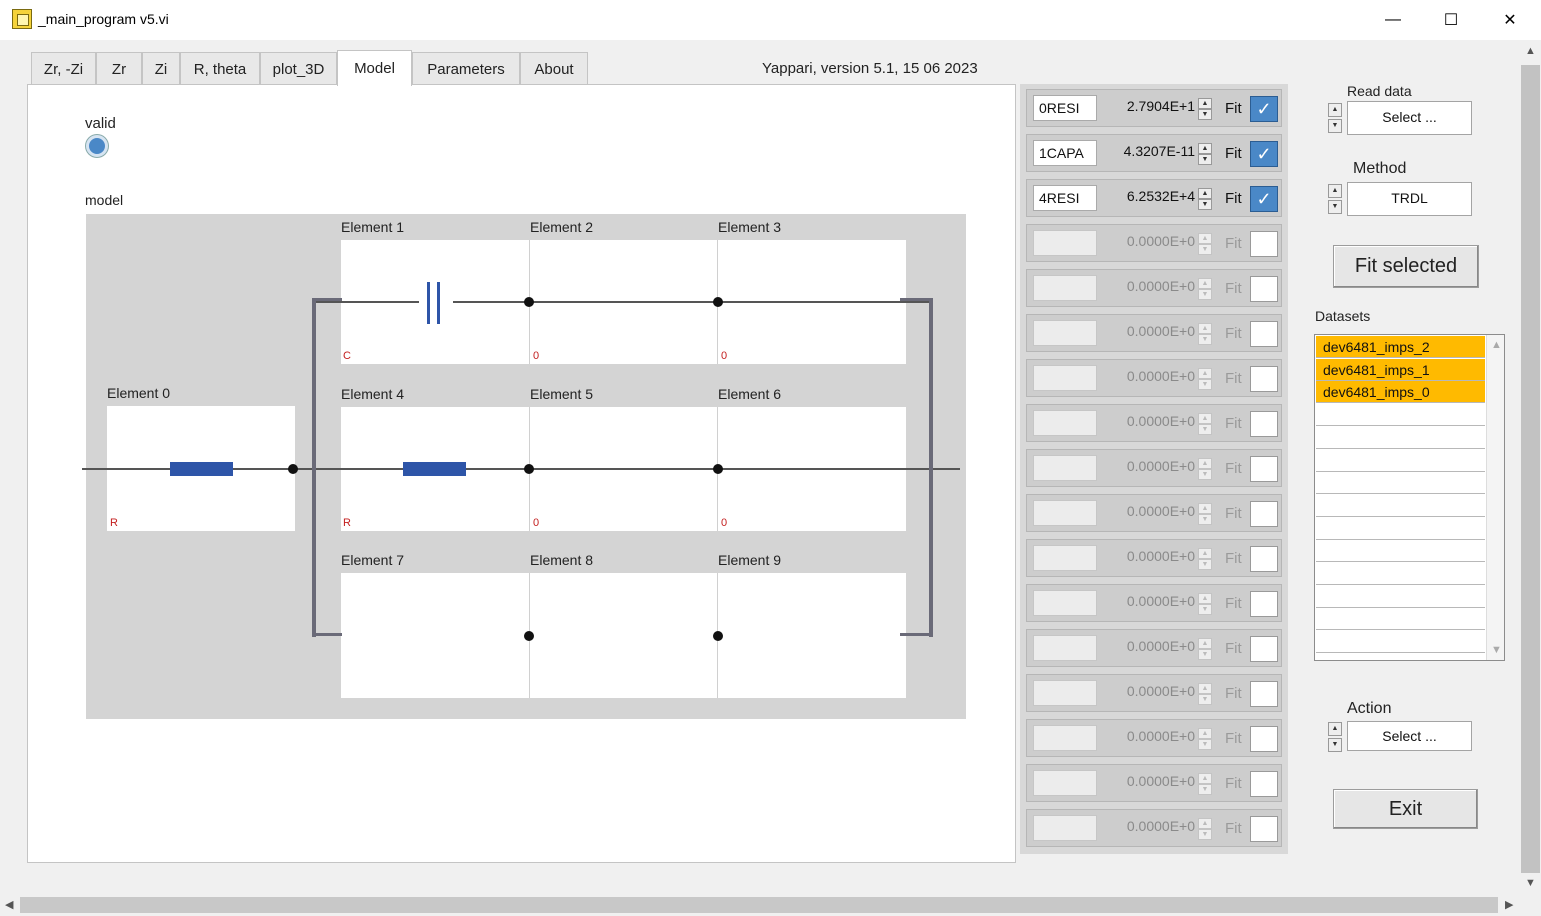 The image size is (1541, 916). Describe the element at coordinates (466, 68) in the screenshot. I see `tab-parameters: Parameters` at that location.